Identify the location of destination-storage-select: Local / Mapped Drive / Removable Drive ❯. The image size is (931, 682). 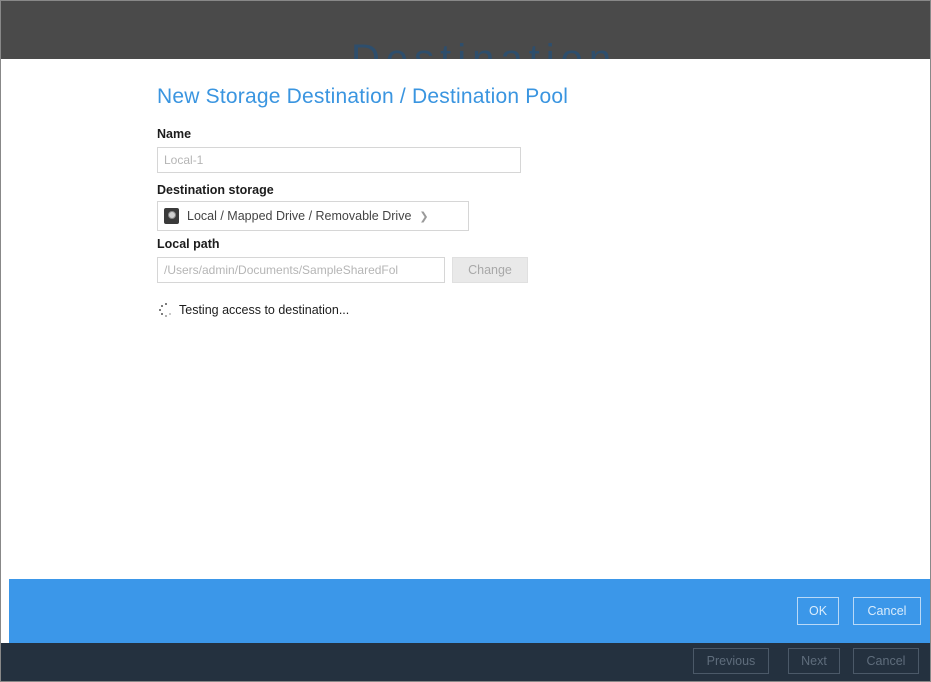
(313, 216).